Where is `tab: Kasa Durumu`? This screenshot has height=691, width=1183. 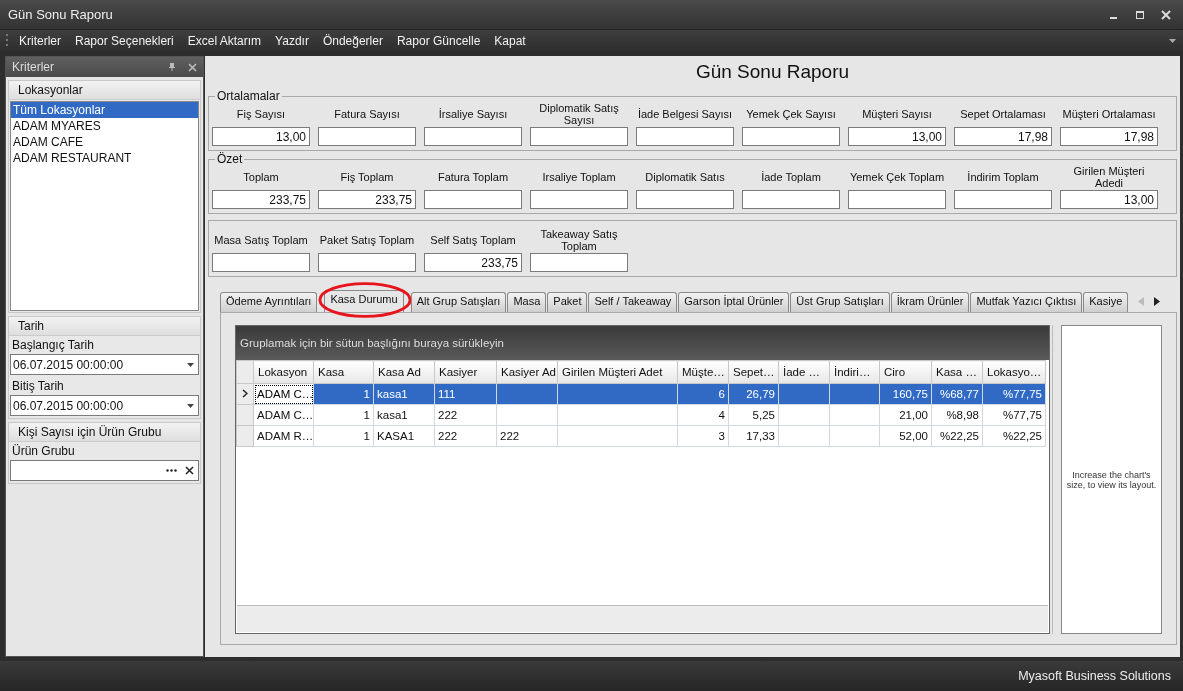
tab: Kasa Durumu is located at coordinates (364, 301).